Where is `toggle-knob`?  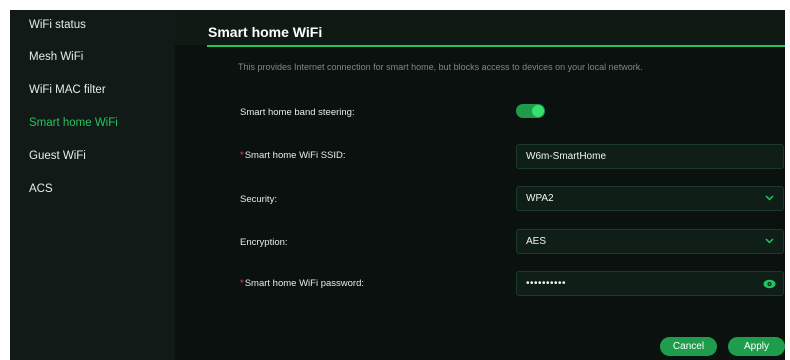
toggle-knob is located at coordinates (538, 111).